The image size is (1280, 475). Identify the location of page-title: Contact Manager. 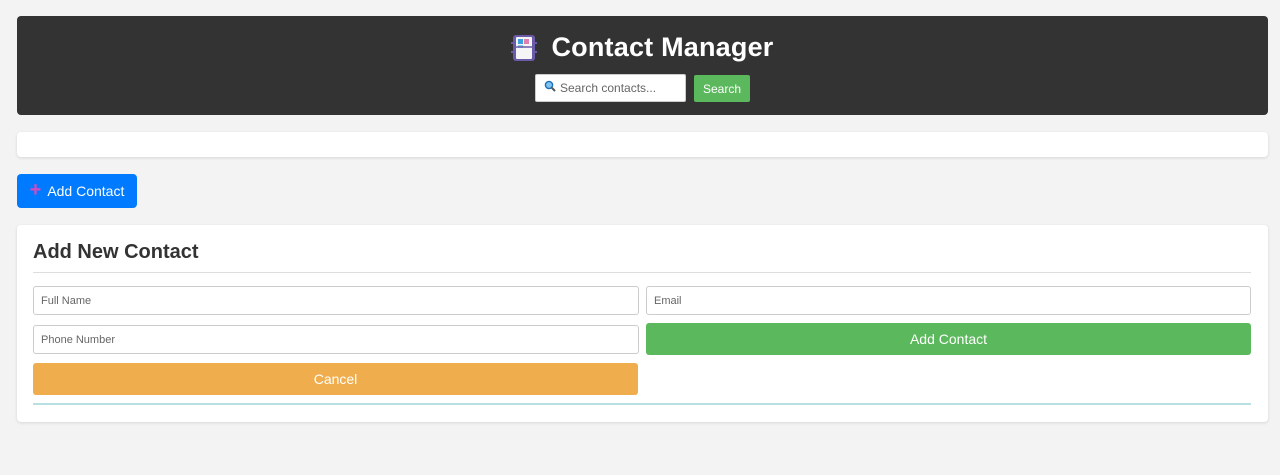
(662, 47).